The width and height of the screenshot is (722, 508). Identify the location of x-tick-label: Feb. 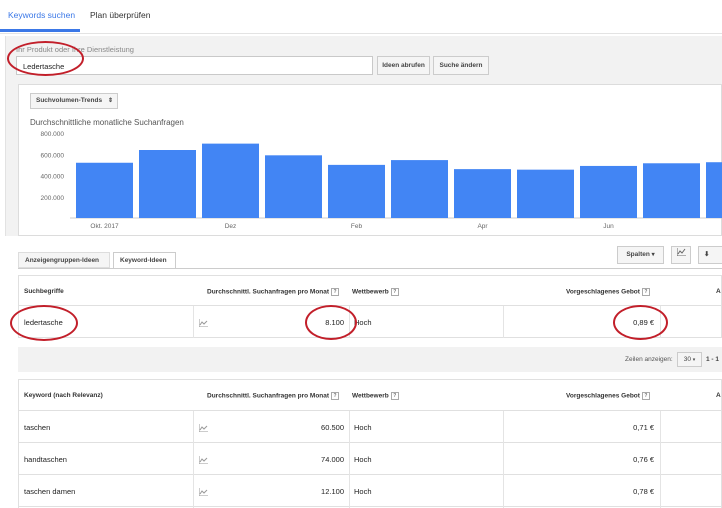
(357, 226).